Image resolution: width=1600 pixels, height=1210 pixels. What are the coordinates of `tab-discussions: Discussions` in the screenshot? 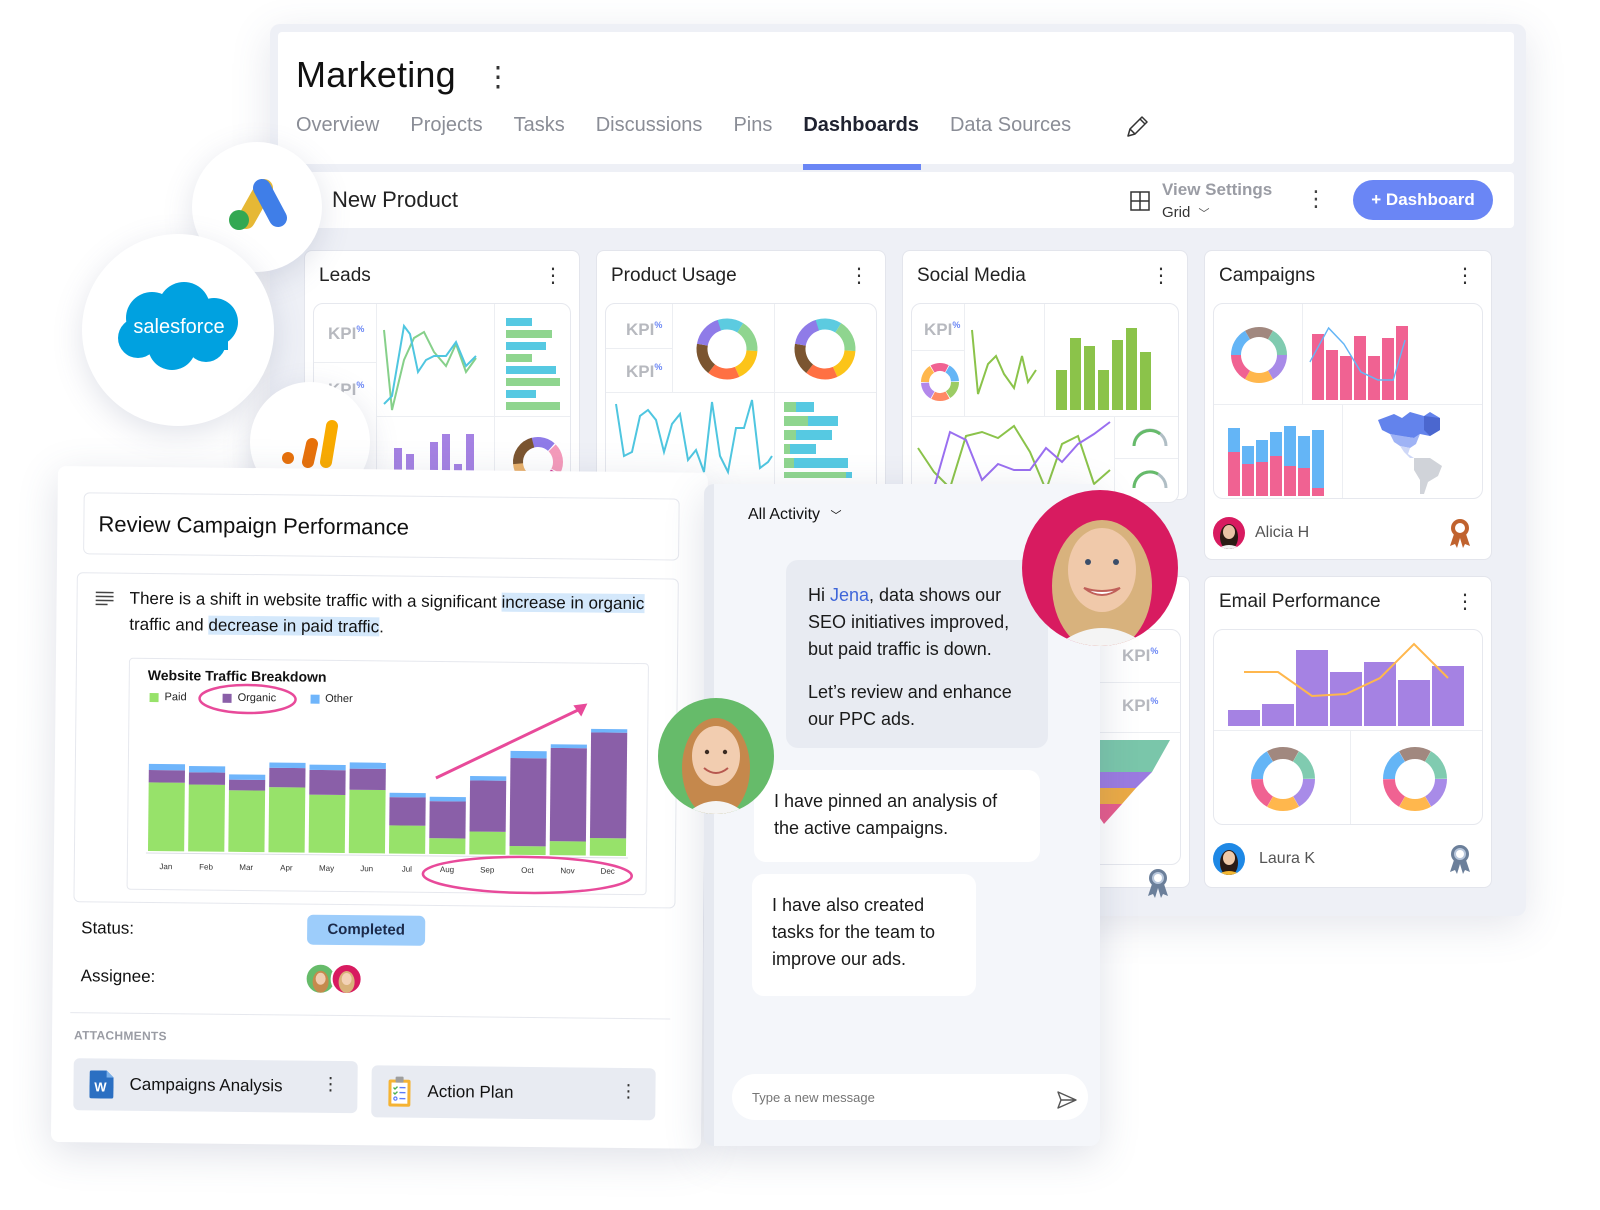 It's located at (649, 140).